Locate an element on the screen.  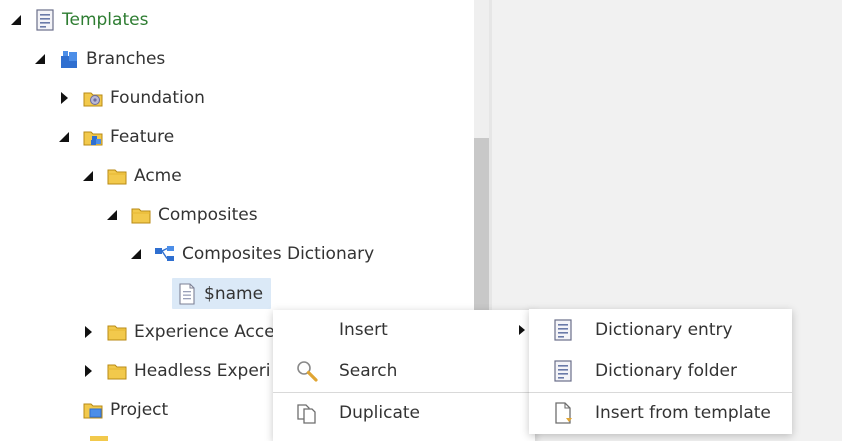
tree-node-label: Acme is located at coordinates (158, 176).